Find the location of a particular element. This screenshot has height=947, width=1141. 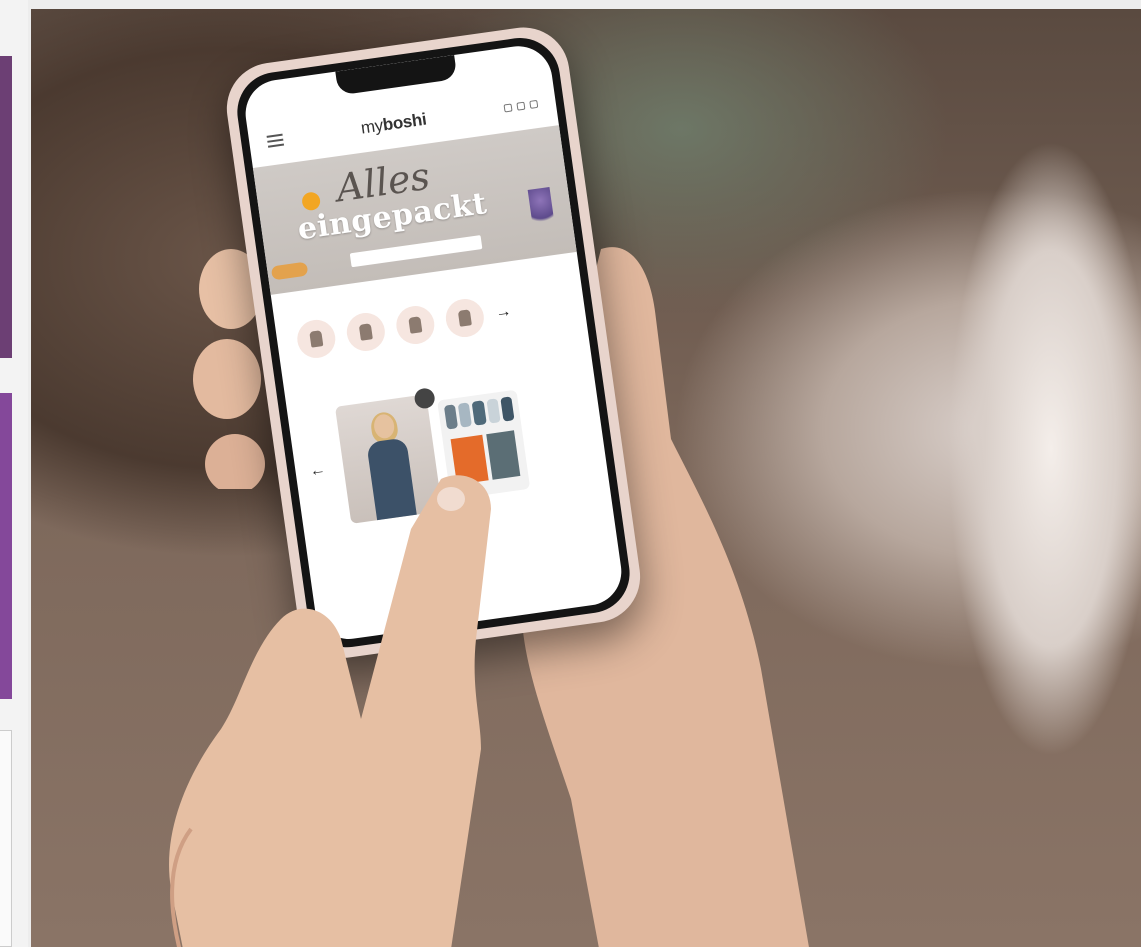

hamburger-icon is located at coordinates (275, 140).